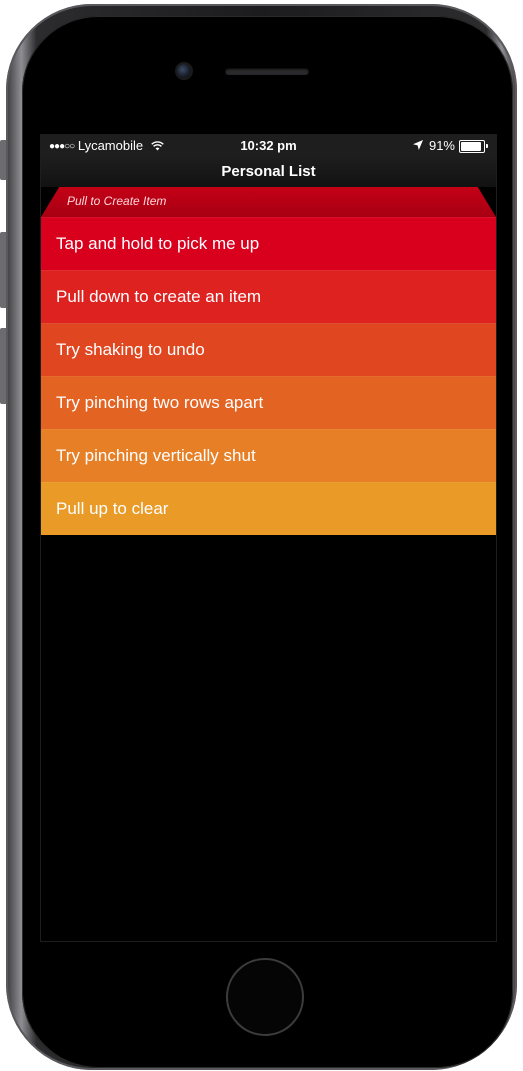 The height and width of the screenshot is (1071, 523). I want to click on battery-percent: 91%, so click(441, 145).